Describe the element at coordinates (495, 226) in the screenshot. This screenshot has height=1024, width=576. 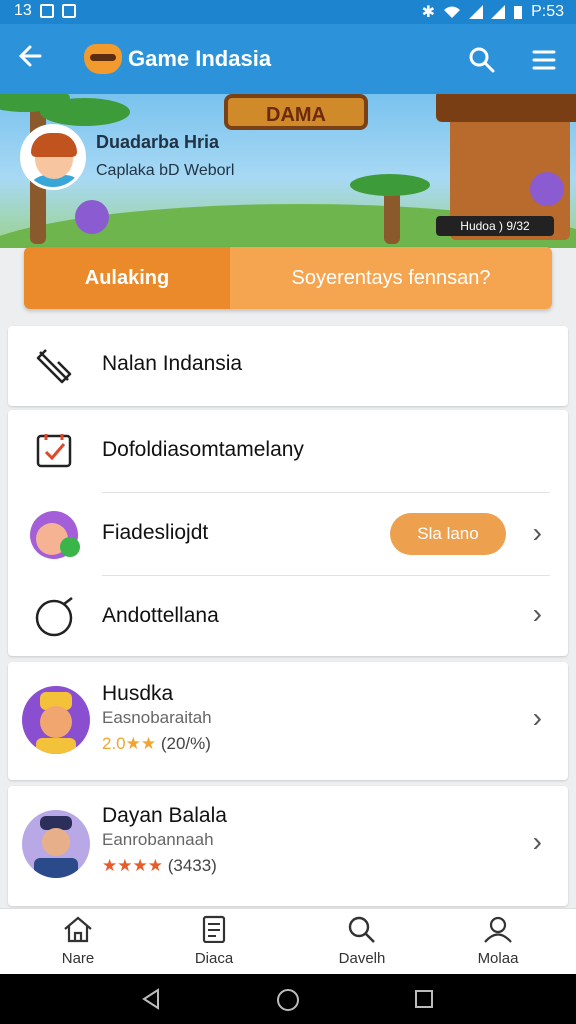
I see `hero-badge: Hudoa ) 9/32` at that location.